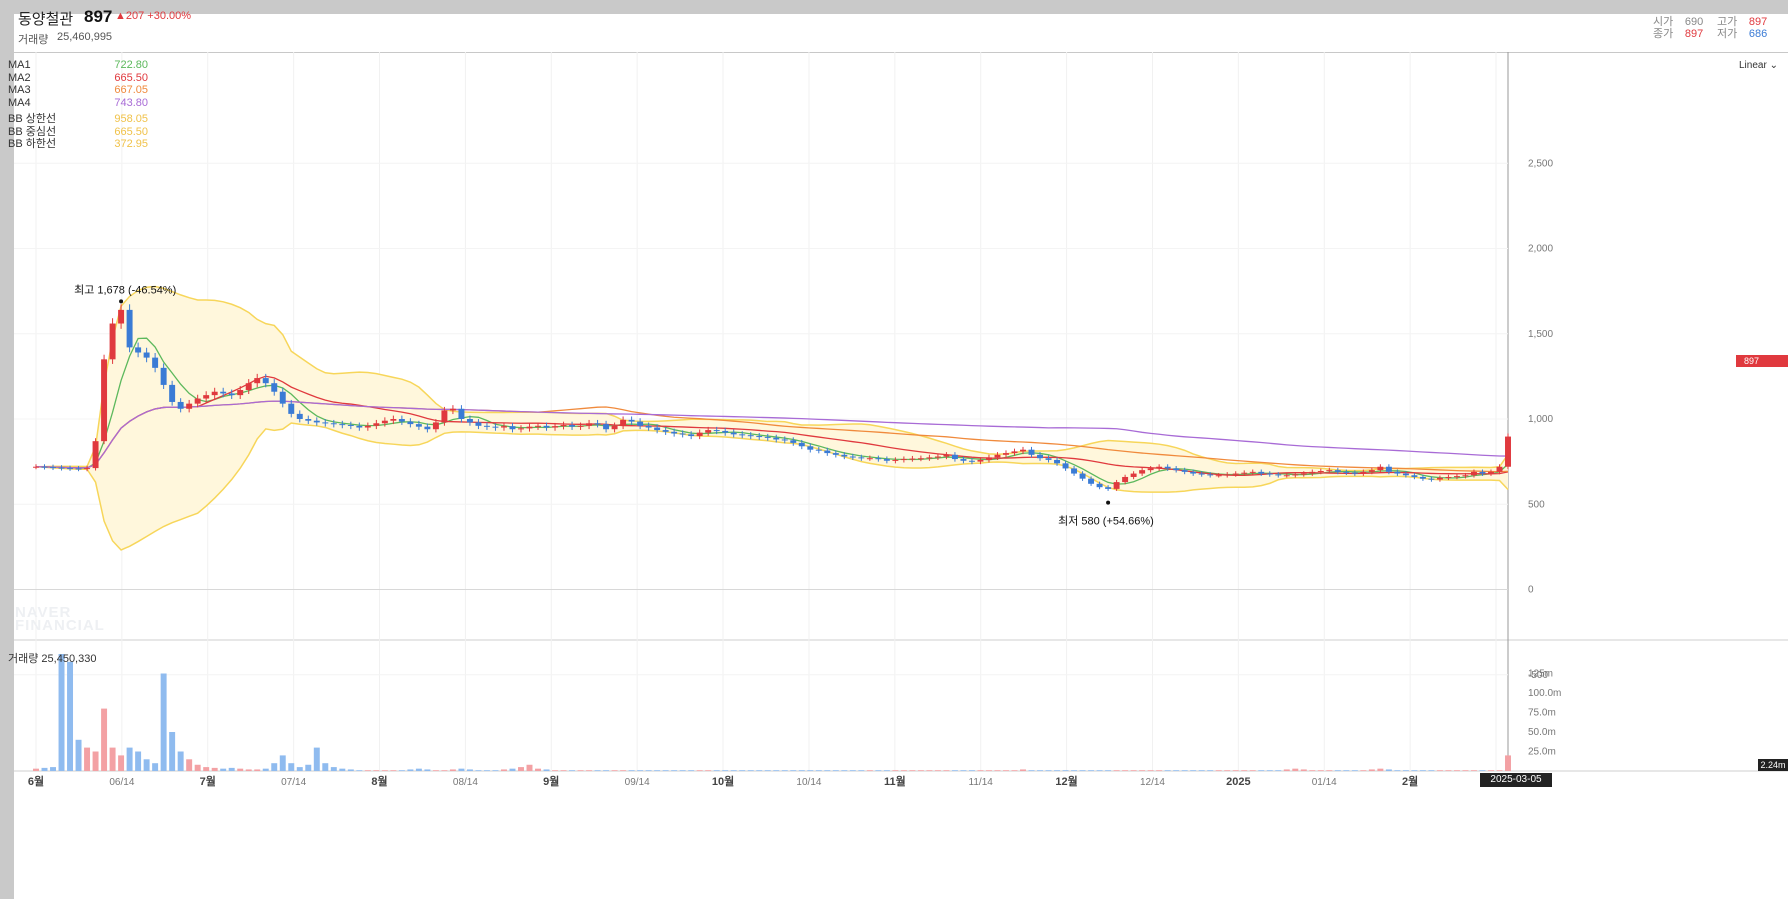  I want to click on legend-item-ma4: MA4 743.80, so click(78, 103).